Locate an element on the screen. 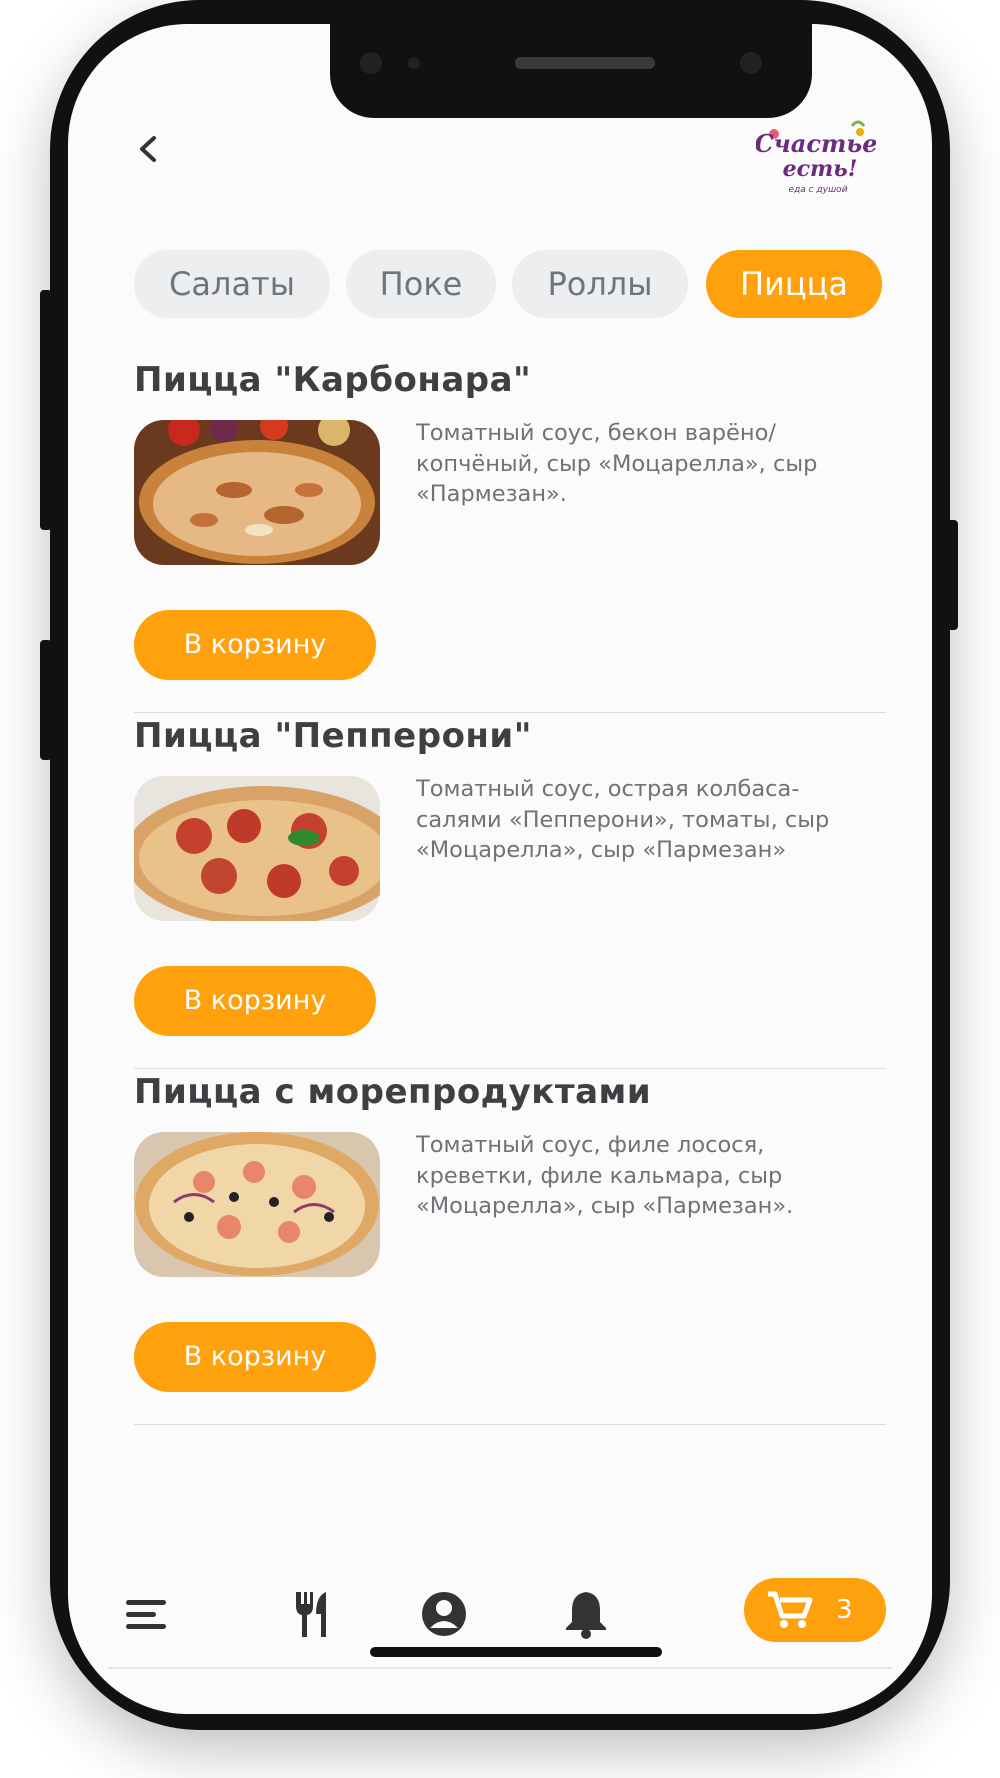 The height and width of the screenshot is (1778, 1000). brand-logo: Счастье есть! еда с душой is located at coordinates (816, 158).